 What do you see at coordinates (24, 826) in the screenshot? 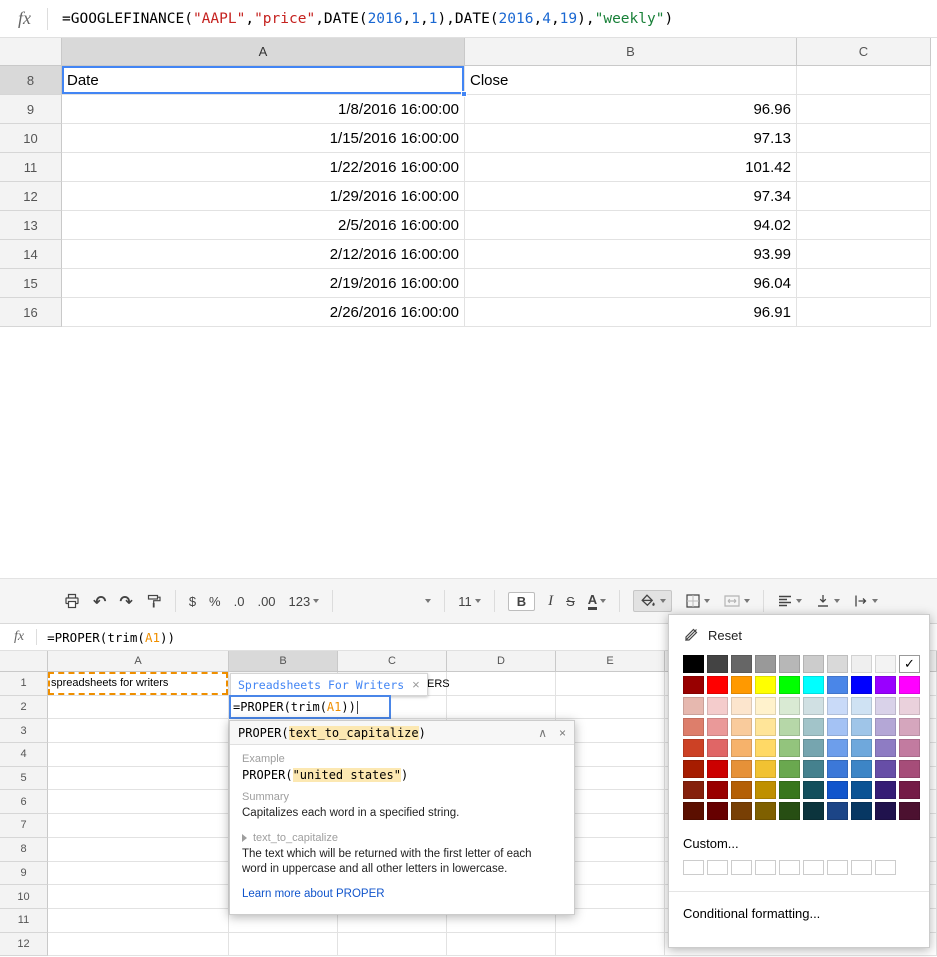
I see `row-header-7: 7` at bounding box center [24, 826].